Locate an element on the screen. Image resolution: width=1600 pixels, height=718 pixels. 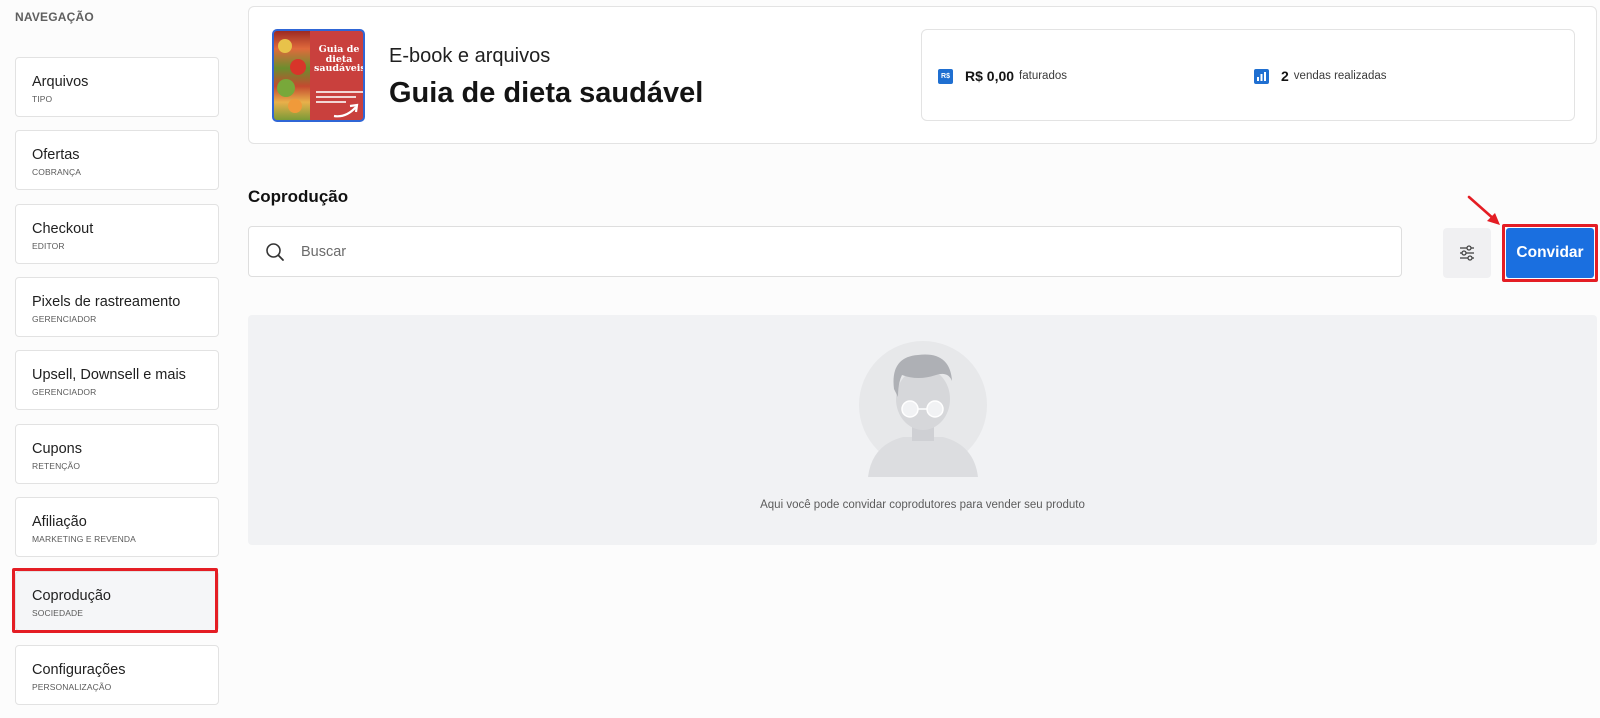
revenue-label: faturados is located at coordinates (1043, 76).